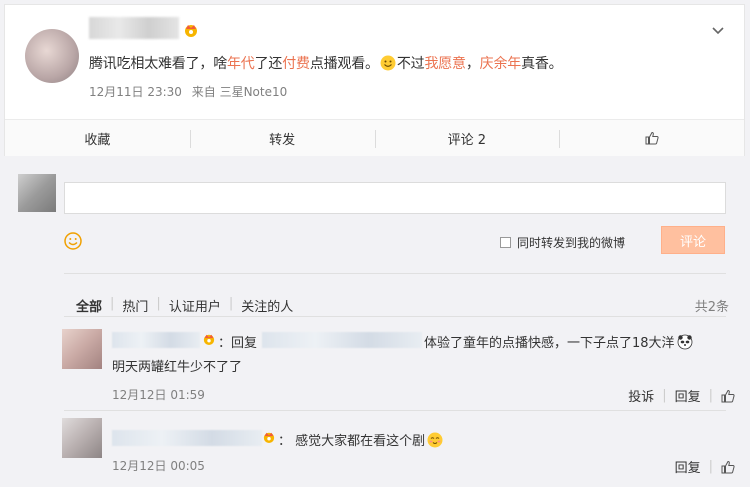  Describe the element at coordinates (134, 28) in the screenshot. I see `post-author-name` at that location.